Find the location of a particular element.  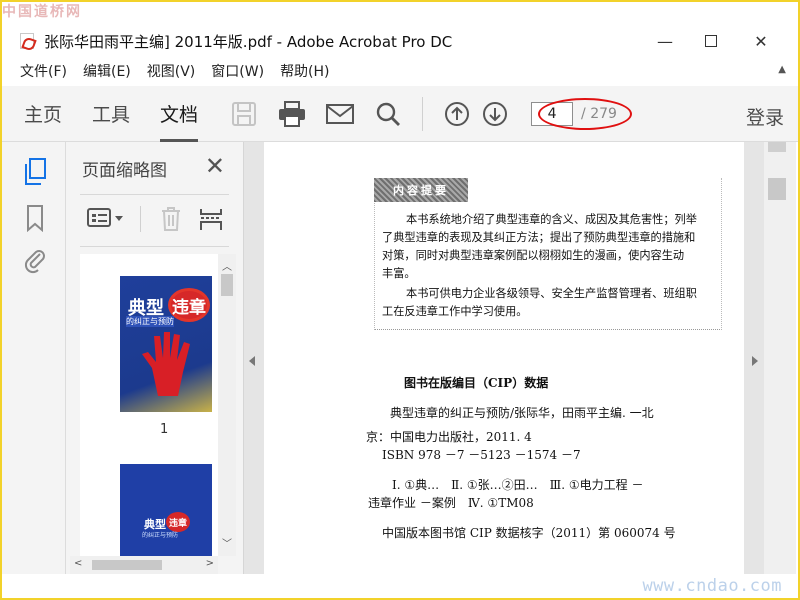

delete-page-icon is located at coordinates (171, 221).